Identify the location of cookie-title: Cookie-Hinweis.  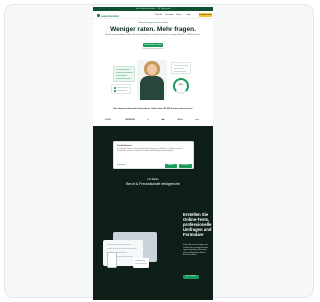
(124, 146).